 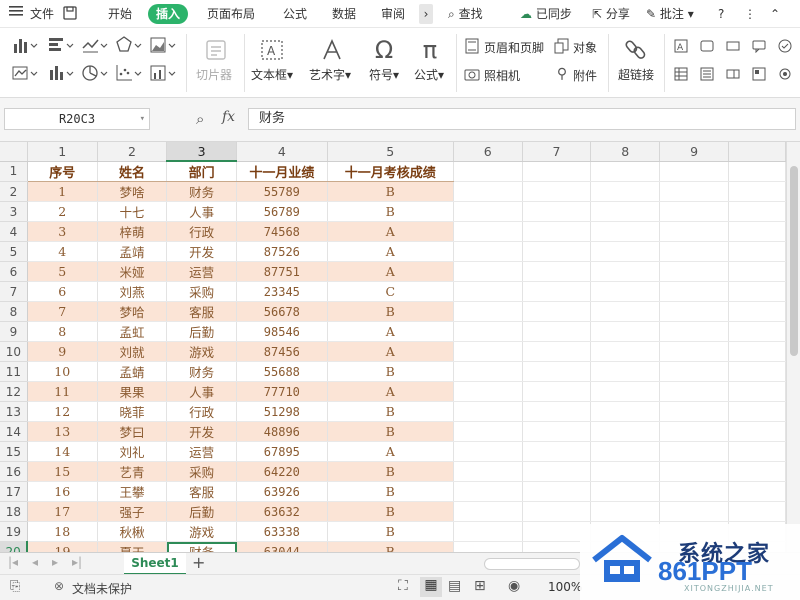 What do you see at coordinates (201, 231) in the screenshot?
I see `data-cell: 行政` at bounding box center [201, 231].